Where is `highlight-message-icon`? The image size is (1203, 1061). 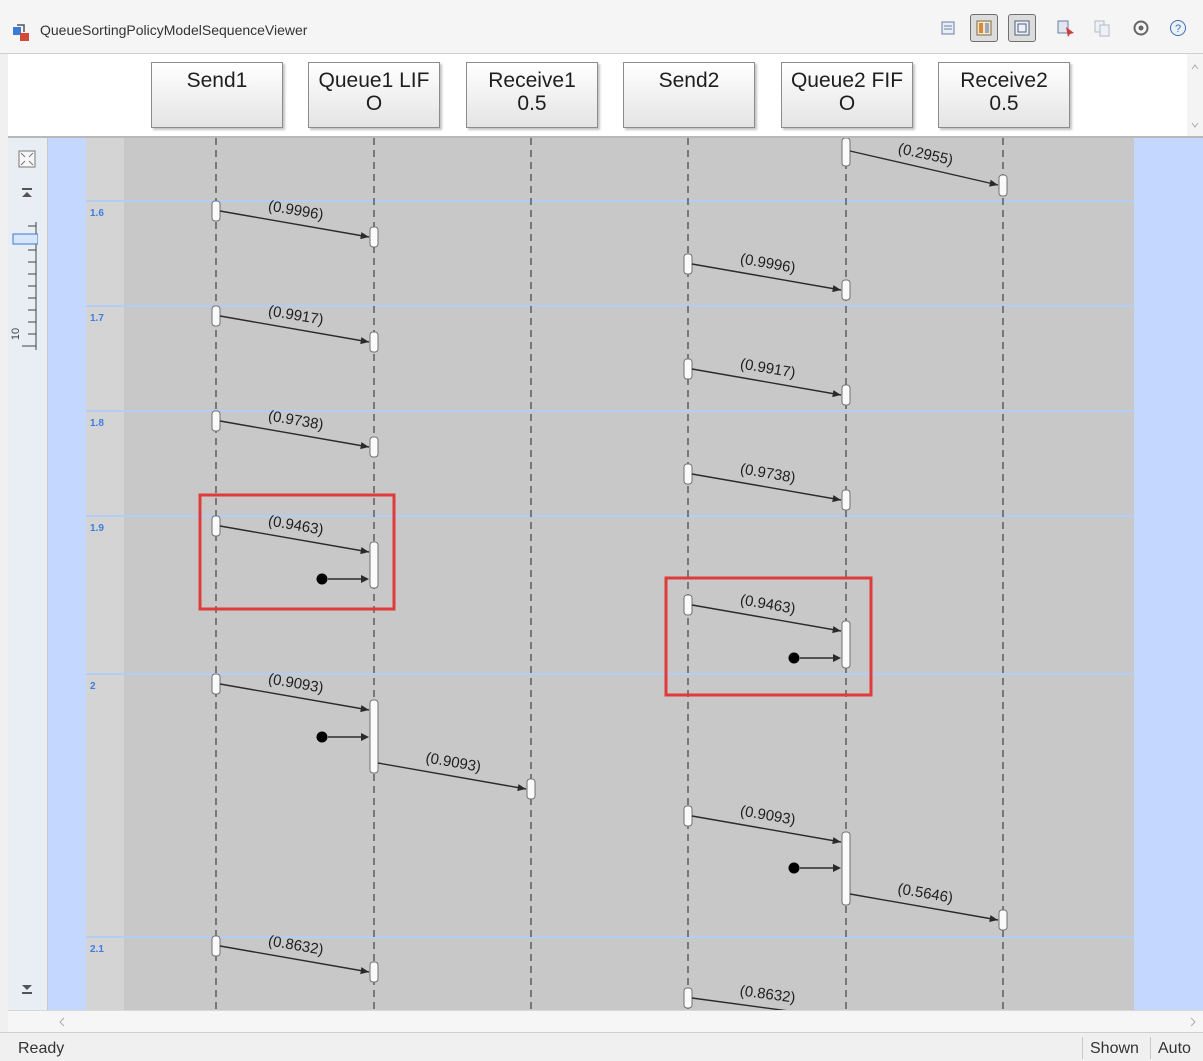
highlight-message-icon is located at coordinates (1065, 28).